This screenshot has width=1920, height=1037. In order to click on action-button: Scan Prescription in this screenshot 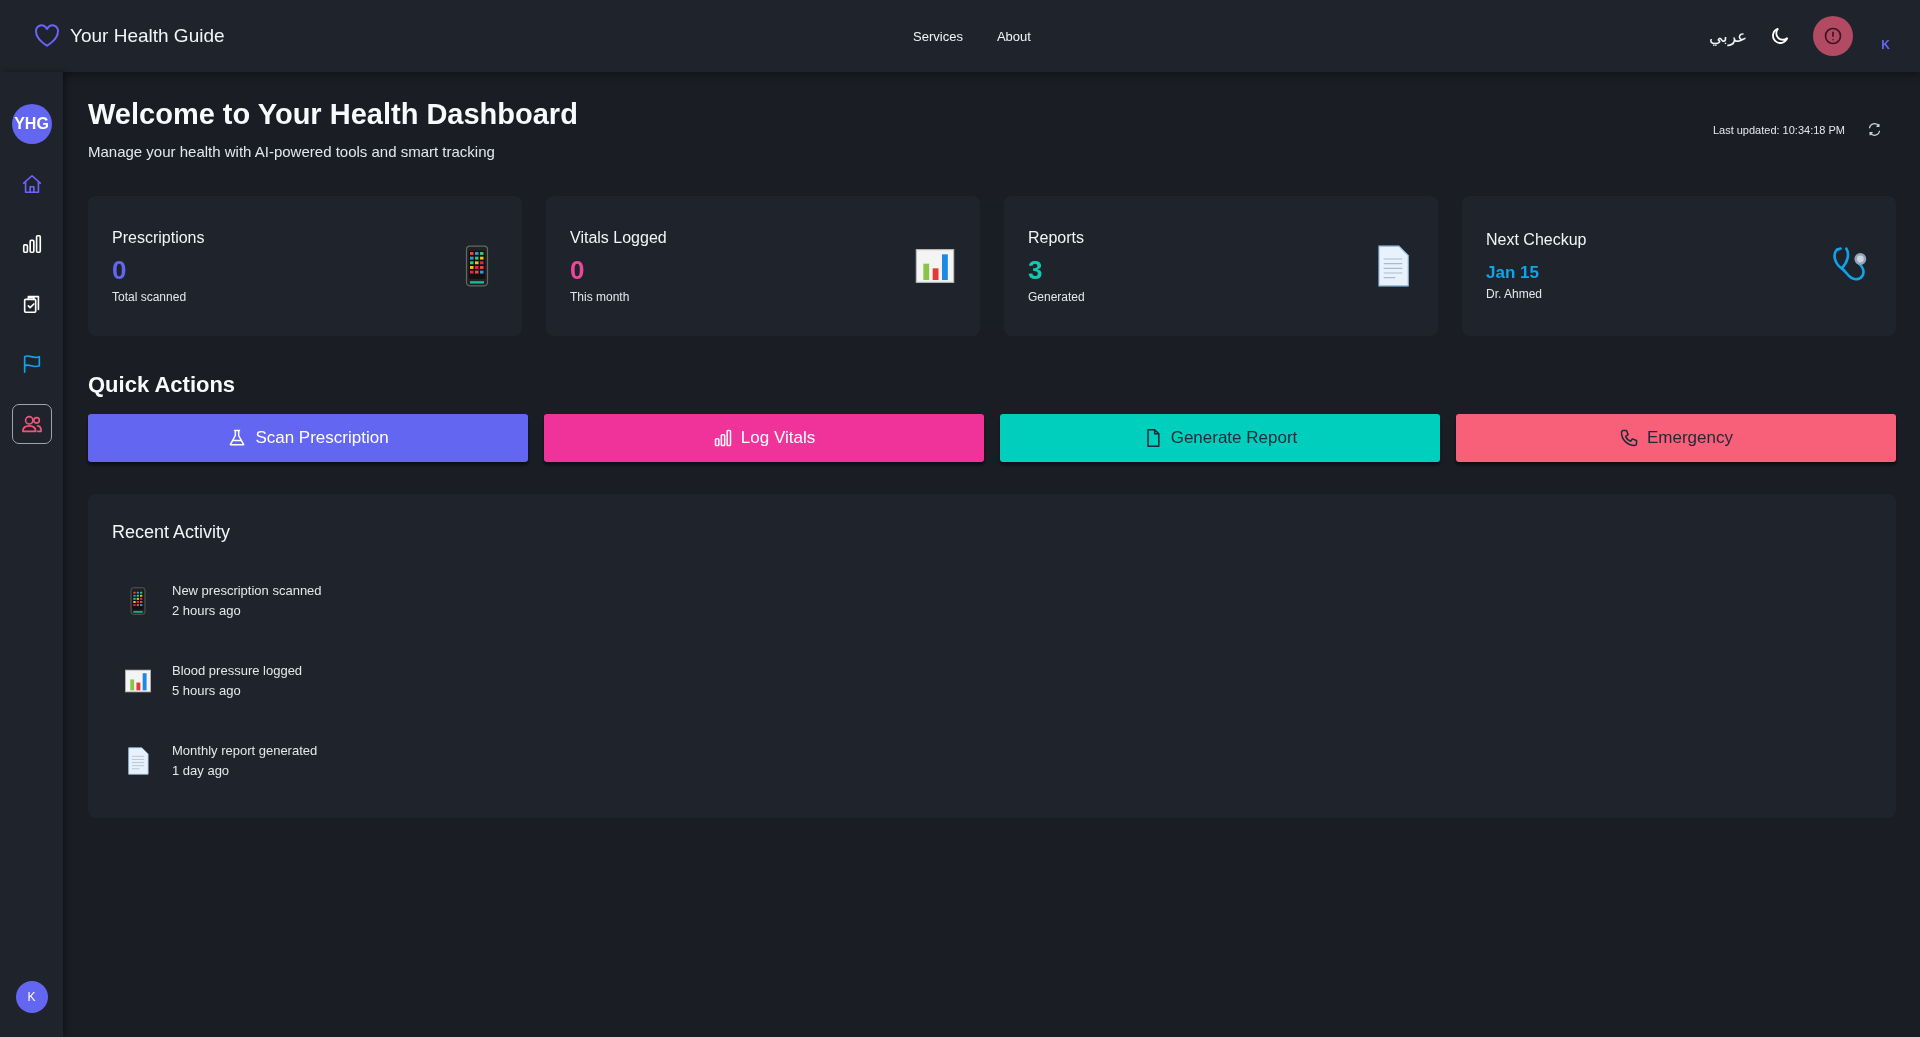, I will do `click(308, 438)`.